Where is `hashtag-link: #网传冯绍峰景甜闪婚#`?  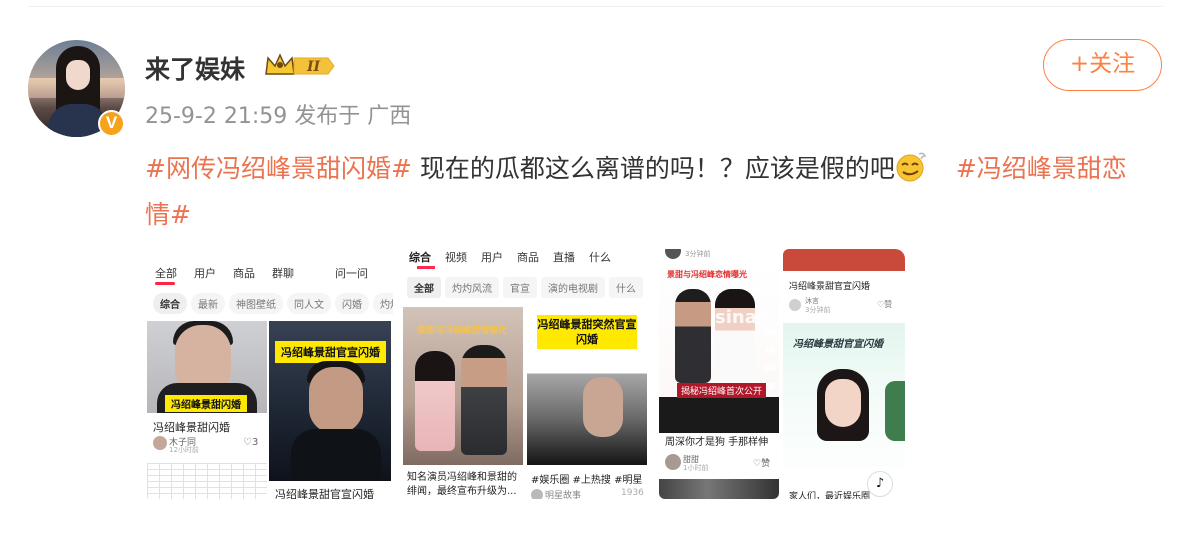
hashtag-link: #网传冯绍峰景甜闪婚# is located at coordinates (278, 168).